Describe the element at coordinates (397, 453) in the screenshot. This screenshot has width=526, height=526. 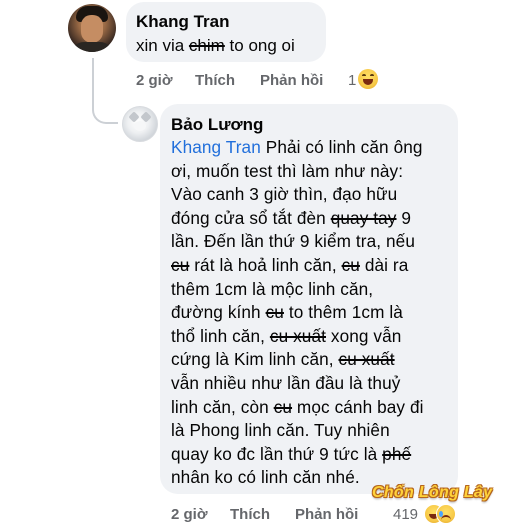
I see `struck-text: phế` at that location.